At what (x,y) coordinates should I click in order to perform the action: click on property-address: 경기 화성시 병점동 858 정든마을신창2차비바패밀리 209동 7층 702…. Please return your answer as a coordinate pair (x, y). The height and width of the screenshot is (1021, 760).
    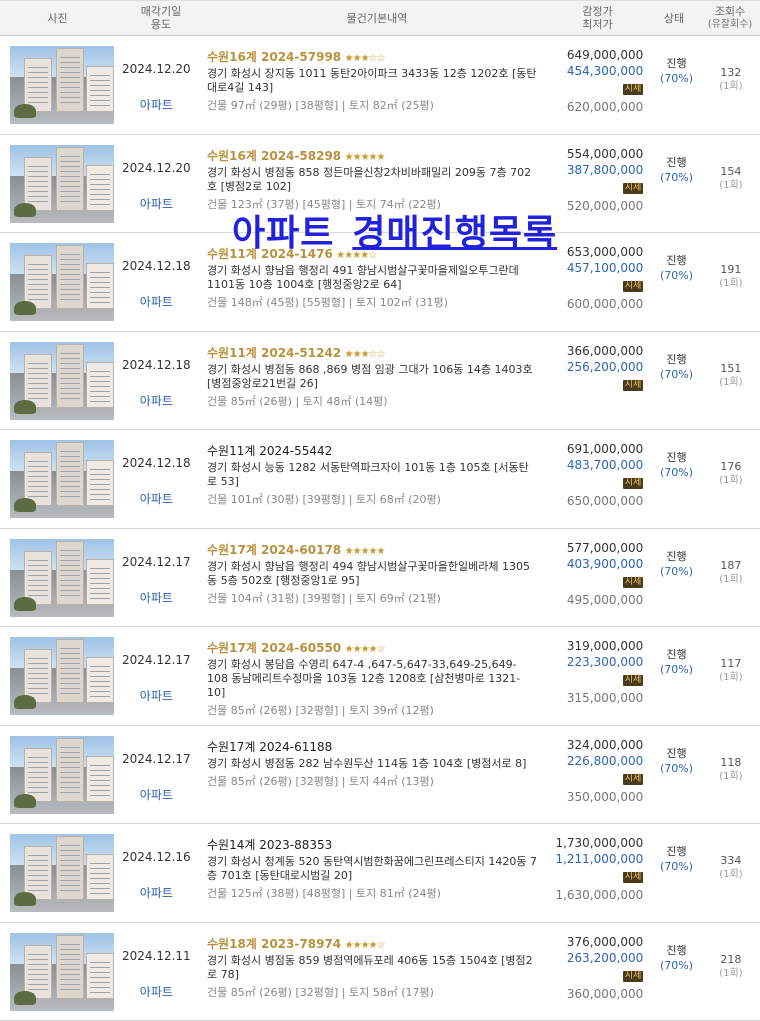
    Looking at the image, I should click on (372, 180).